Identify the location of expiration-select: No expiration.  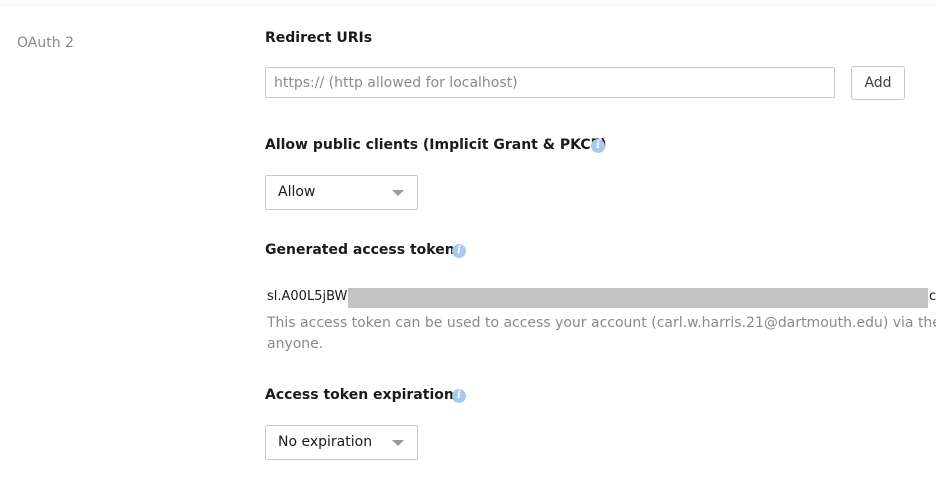
(341, 442).